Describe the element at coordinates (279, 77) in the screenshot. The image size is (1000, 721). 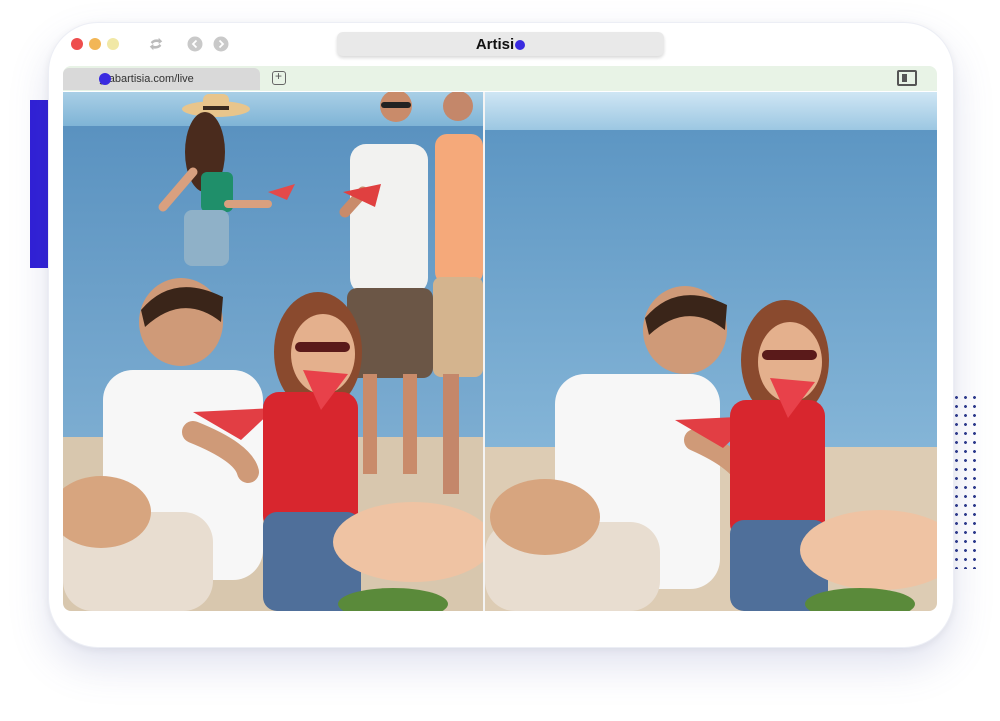
I see `new-tab-icon` at that location.